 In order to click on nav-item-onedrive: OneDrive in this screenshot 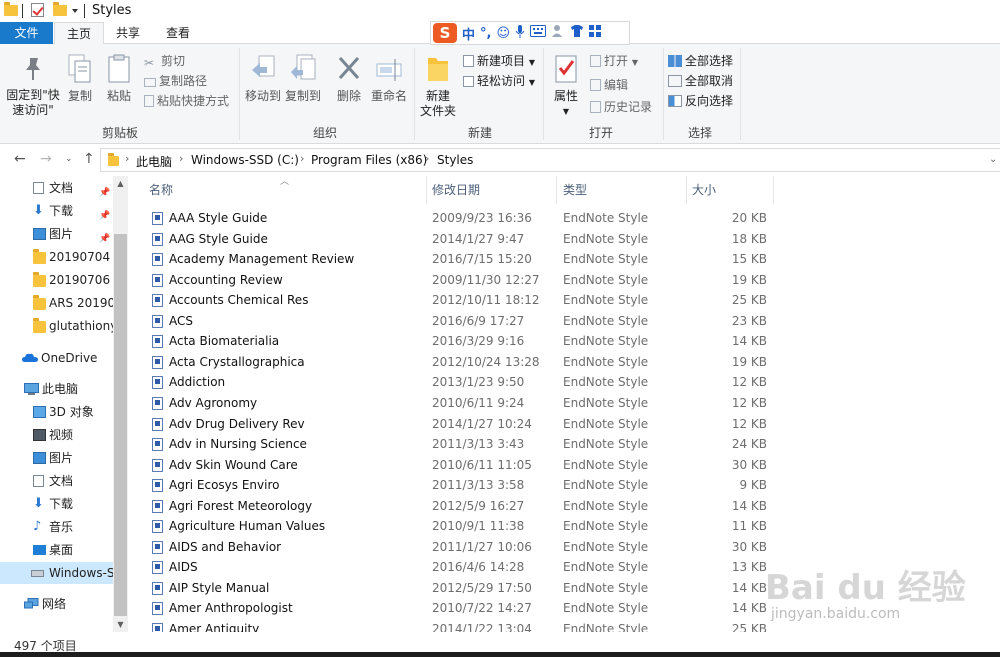, I will do `click(56, 358)`.